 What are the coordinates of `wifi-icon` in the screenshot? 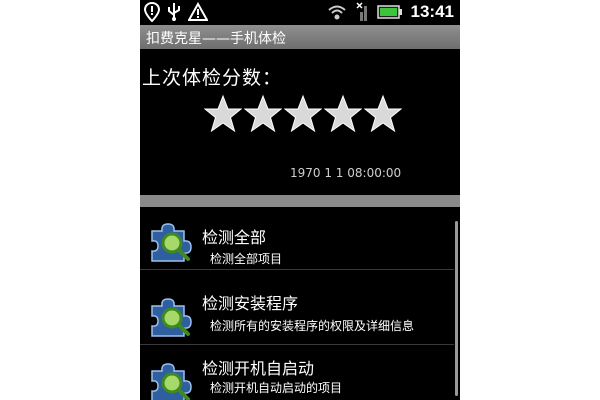 It's located at (336, 12).